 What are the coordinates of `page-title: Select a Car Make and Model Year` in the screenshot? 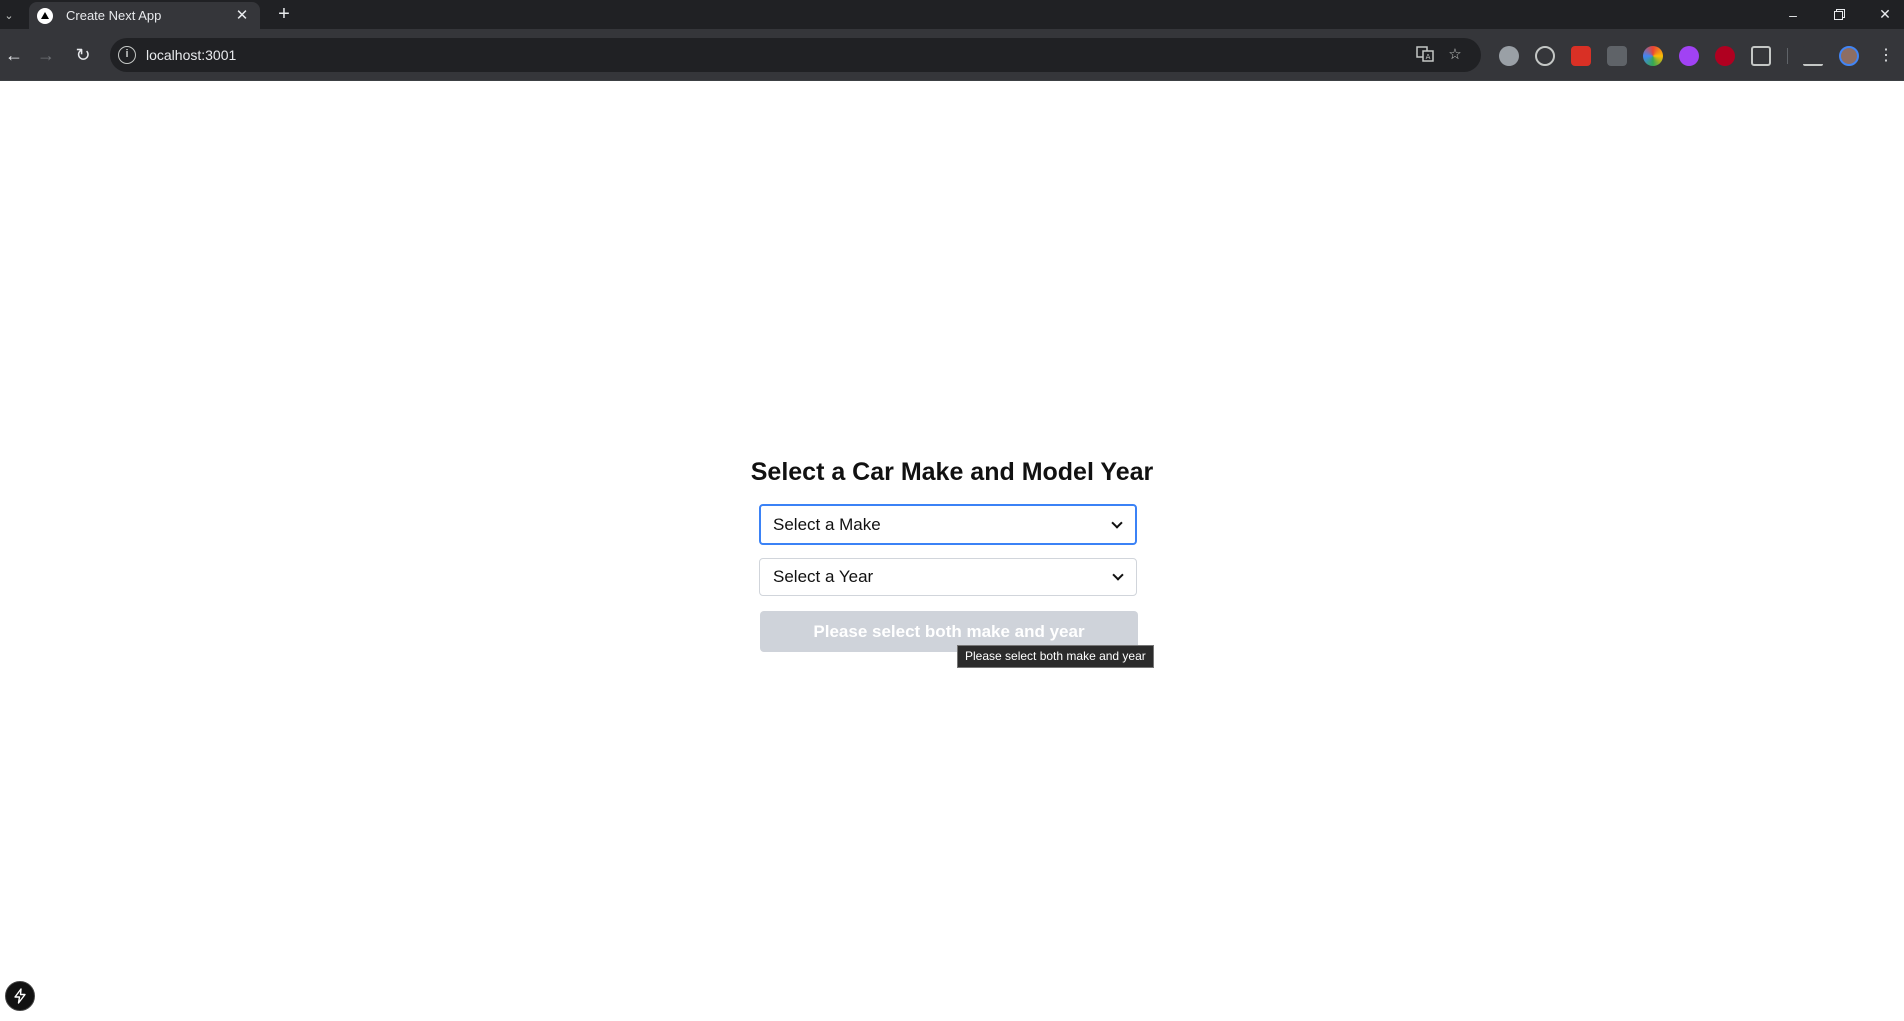 It's located at (952, 472).